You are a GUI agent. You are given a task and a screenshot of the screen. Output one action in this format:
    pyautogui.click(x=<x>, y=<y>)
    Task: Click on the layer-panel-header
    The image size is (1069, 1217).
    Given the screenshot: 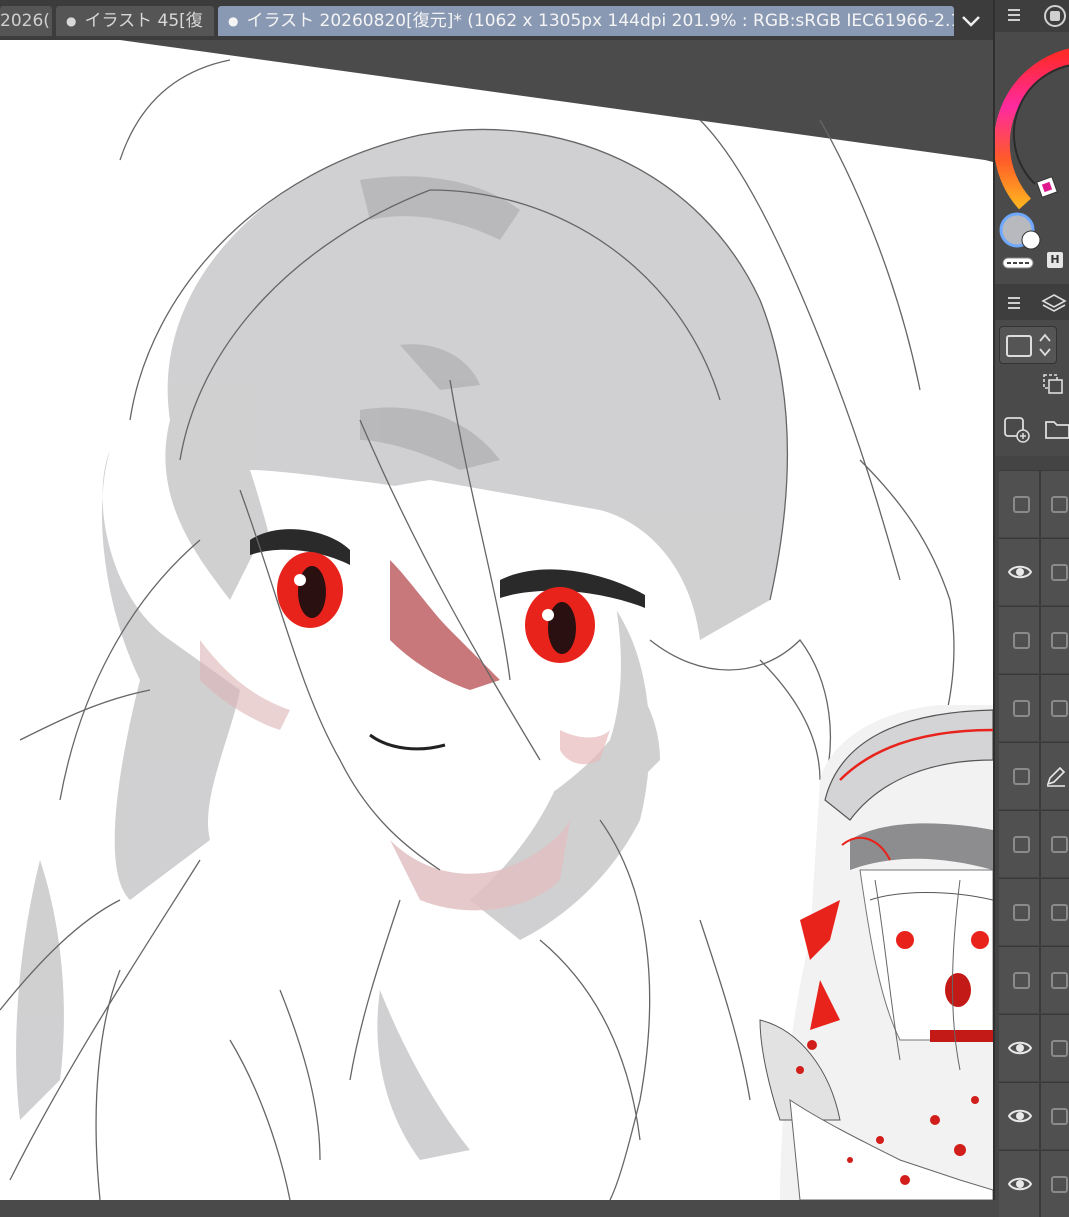 What is the action you would take?
    pyautogui.click(x=1032, y=302)
    